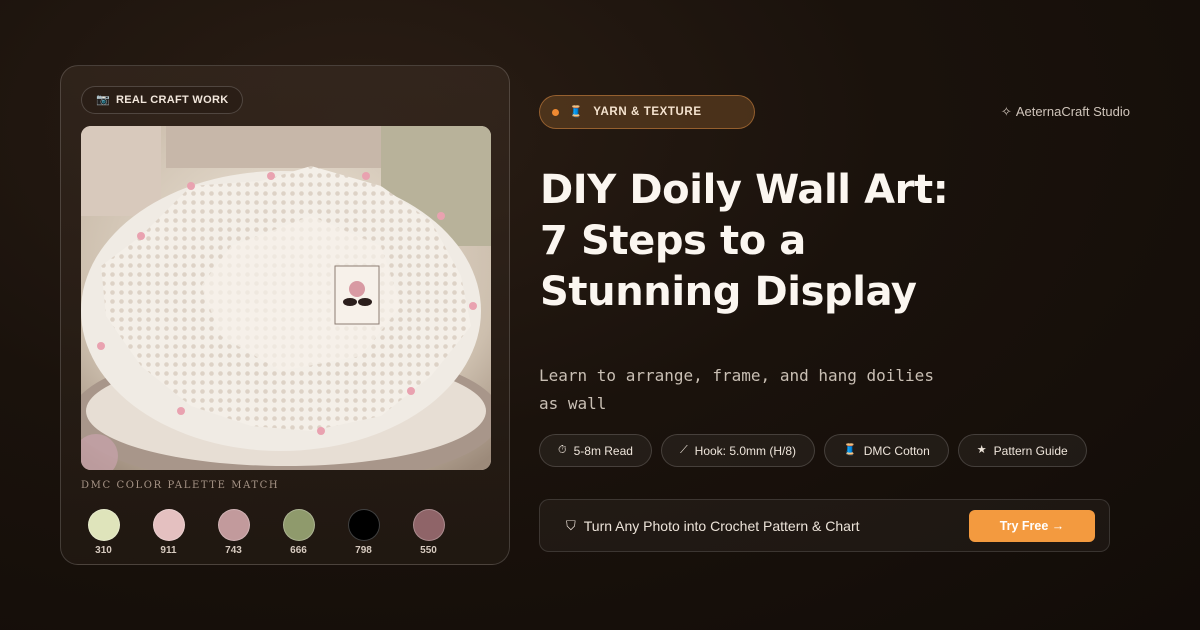 This screenshot has width=1200, height=630. I want to click on chip-label: Hook: 5.0mm (H/8), so click(745, 450).